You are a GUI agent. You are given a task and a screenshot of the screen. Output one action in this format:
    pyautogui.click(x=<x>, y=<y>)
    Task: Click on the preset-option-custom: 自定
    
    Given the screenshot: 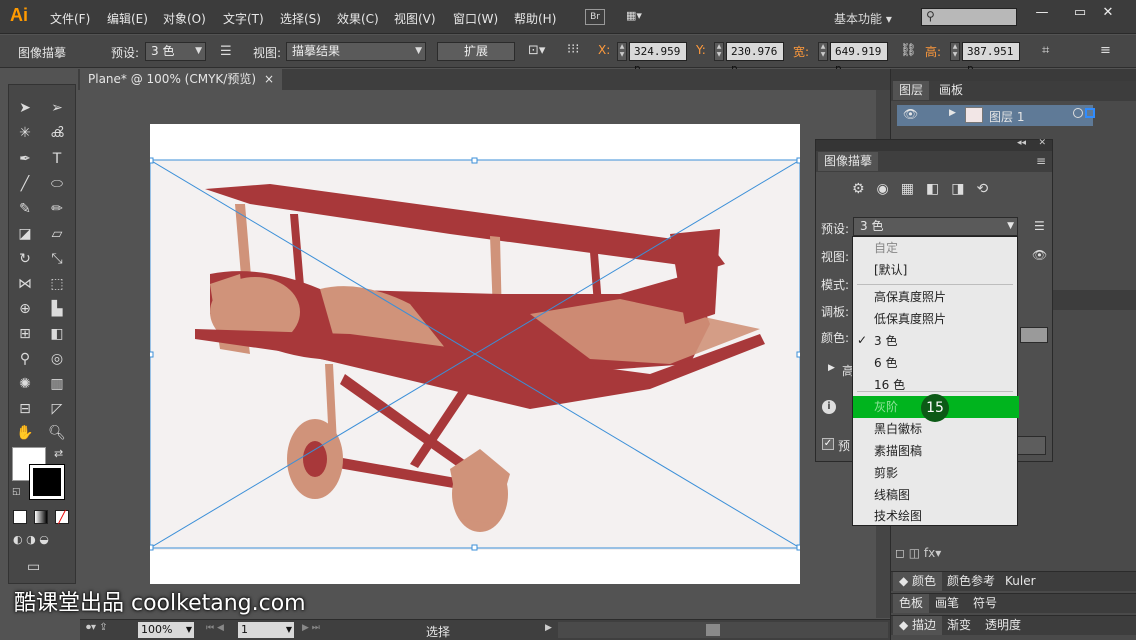 What is the action you would take?
    pyautogui.click(x=935, y=248)
    